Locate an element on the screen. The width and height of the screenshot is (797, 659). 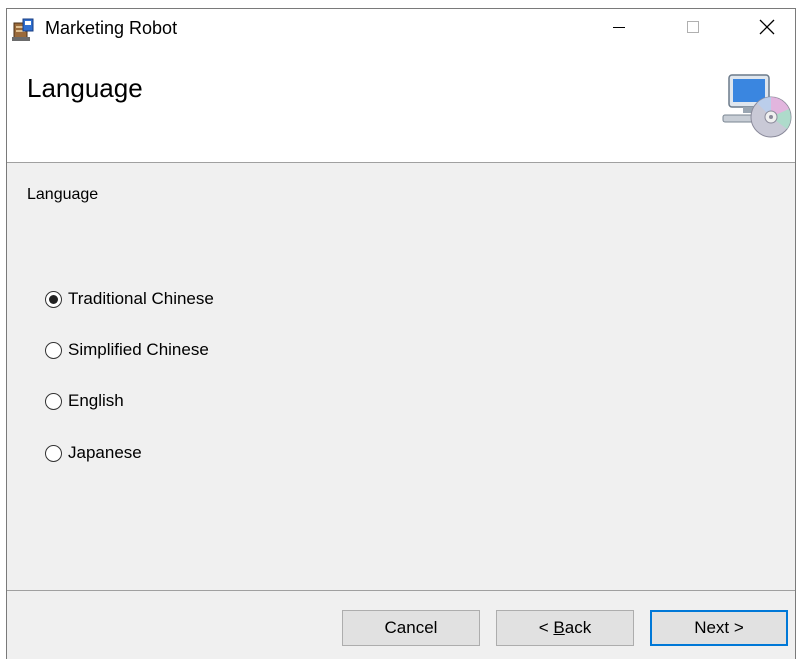
back-button: < Back is located at coordinates (565, 628).